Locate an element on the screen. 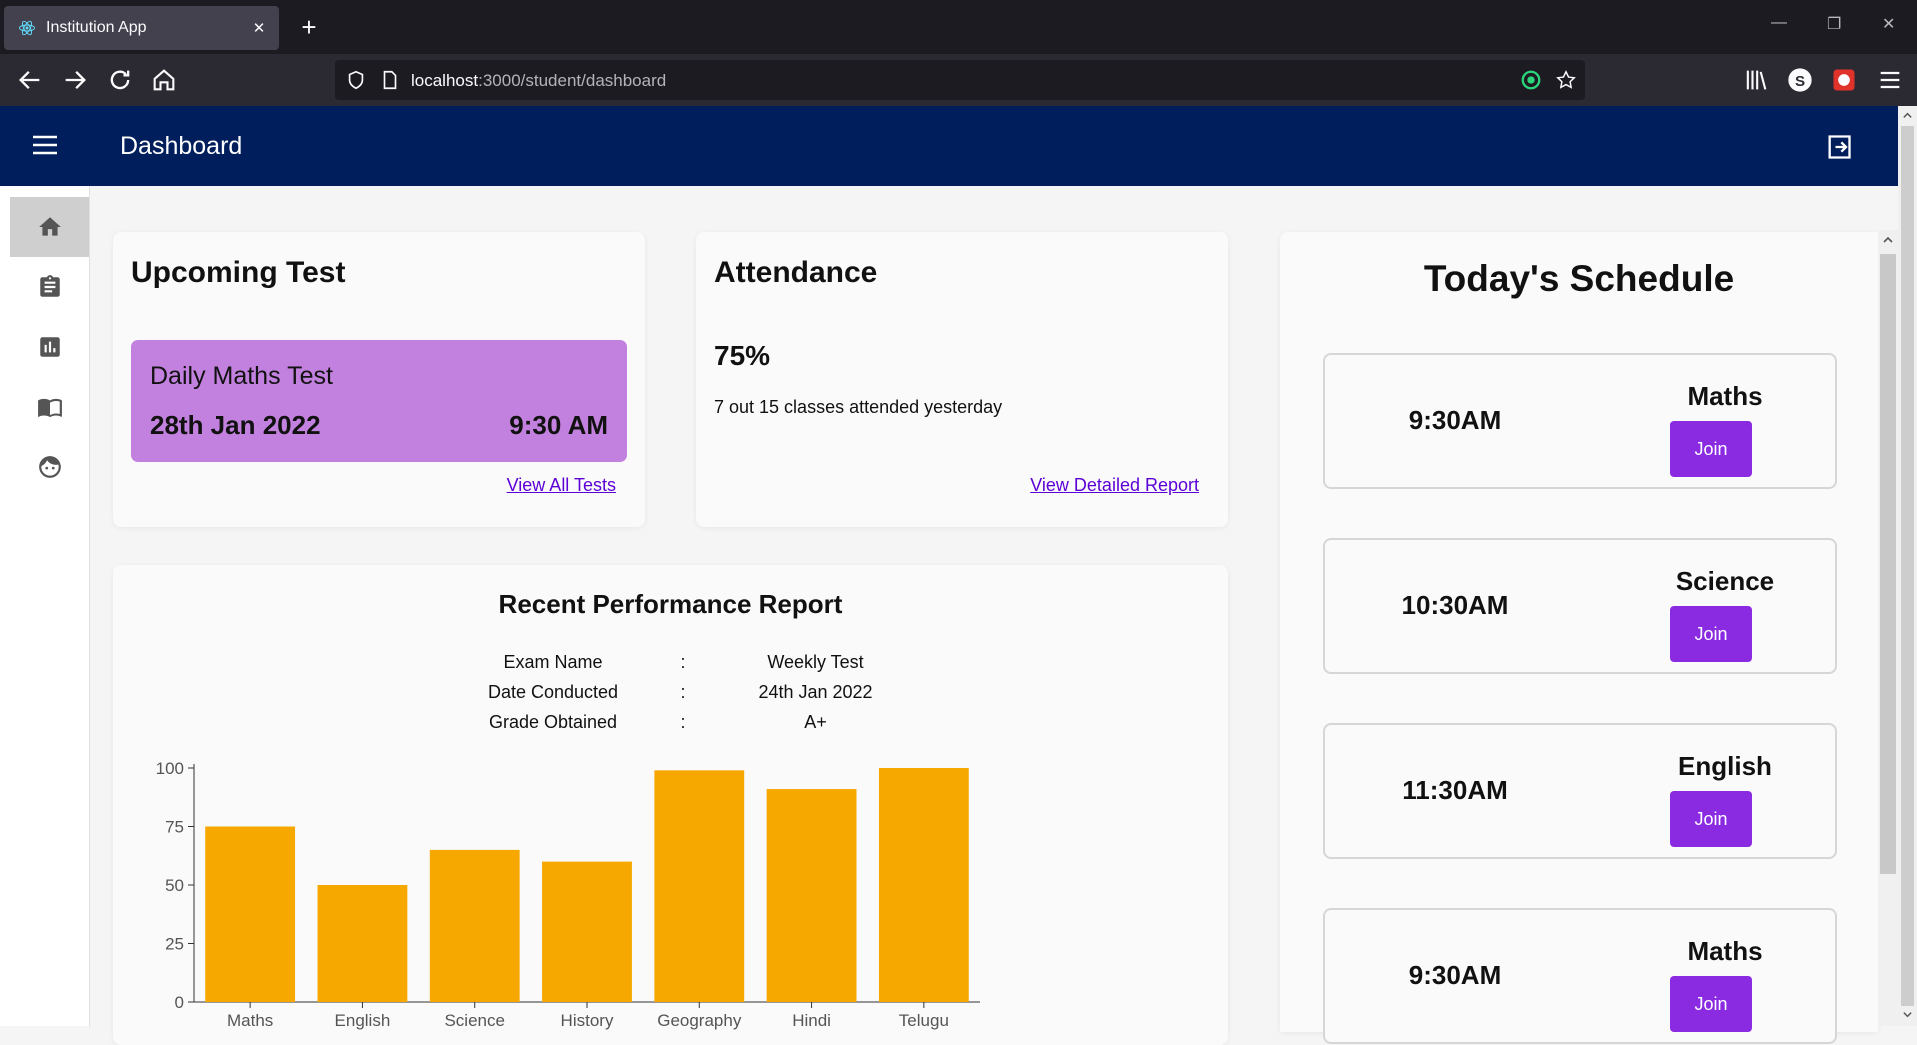 The width and height of the screenshot is (1917, 1045). tab-close-icon: ✕ is located at coordinates (259, 28).